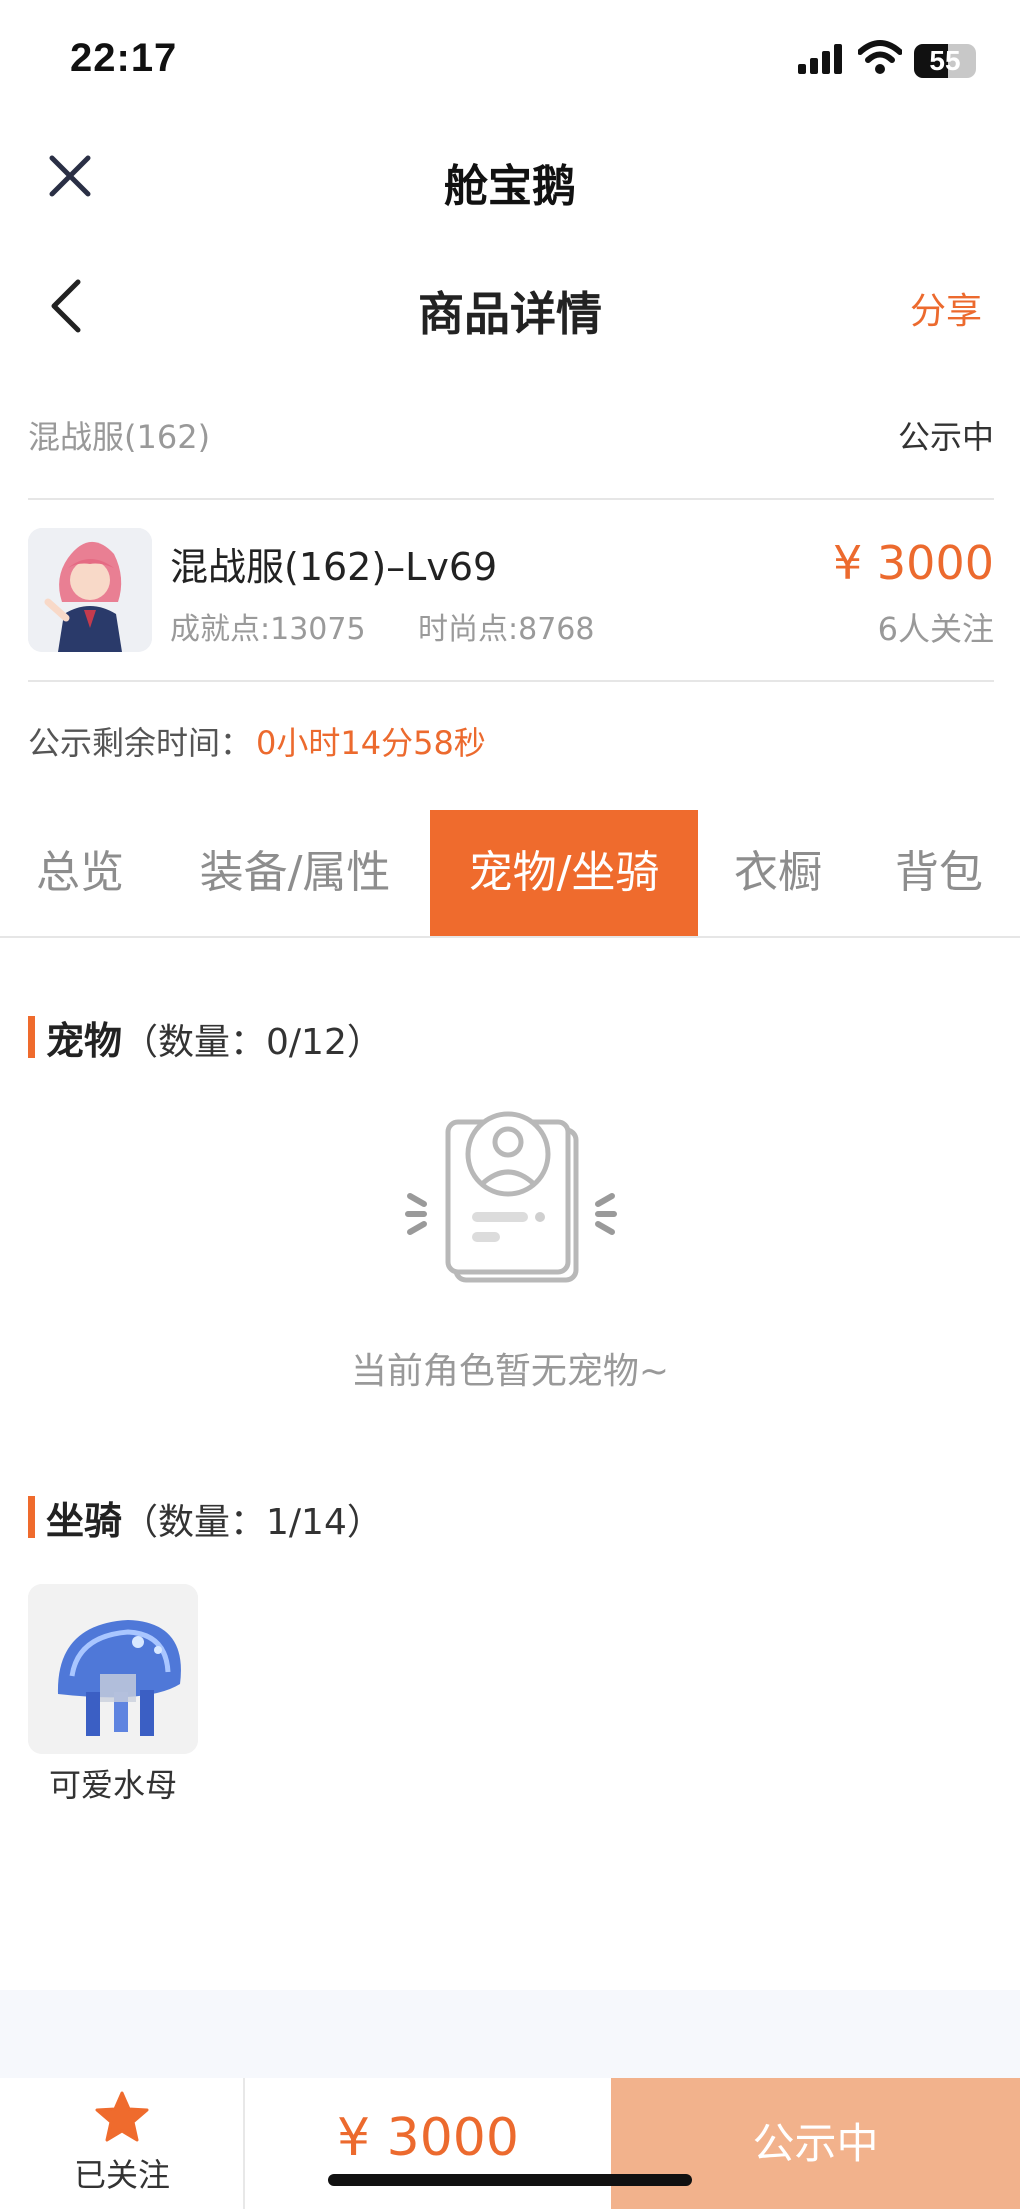 This screenshot has height=2209, width=1020. What do you see at coordinates (815, 2143) in the screenshot?
I see `listing-status-button: 公示中` at bounding box center [815, 2143].